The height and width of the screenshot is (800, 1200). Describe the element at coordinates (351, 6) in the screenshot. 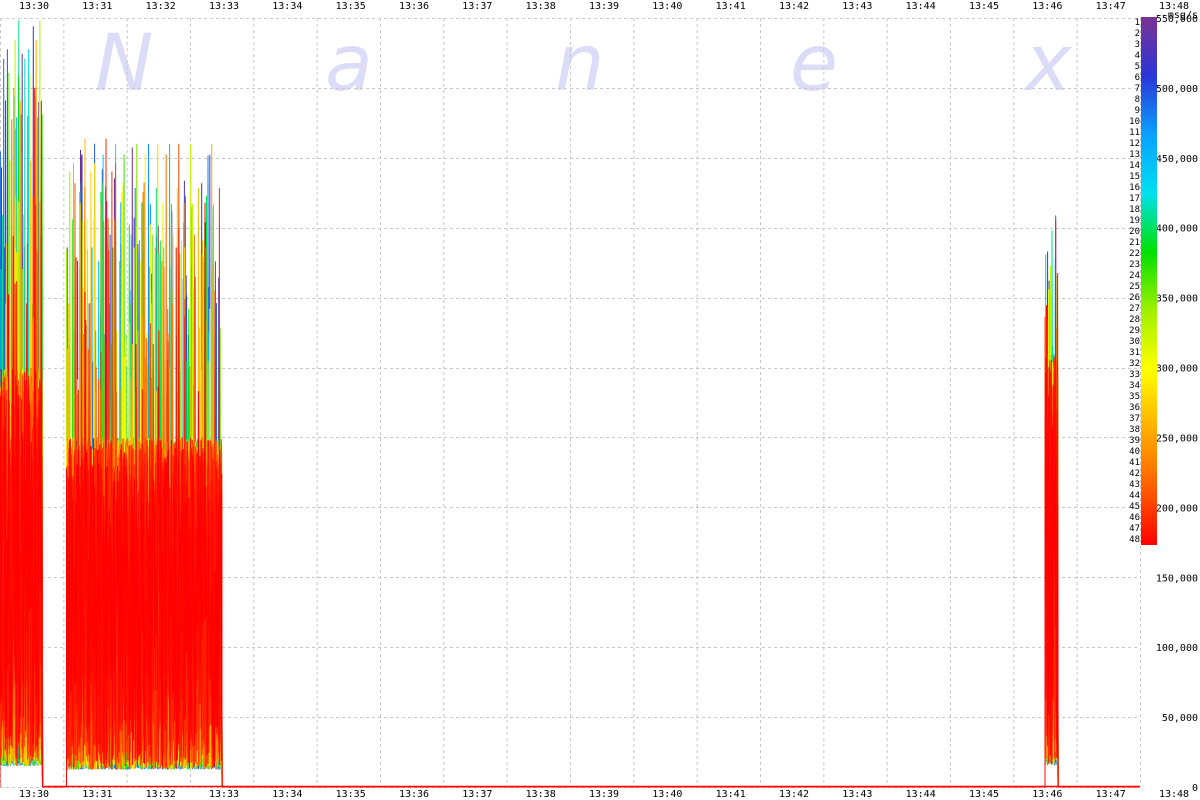

I see `x-tick-label-top: 13:35` at that location.